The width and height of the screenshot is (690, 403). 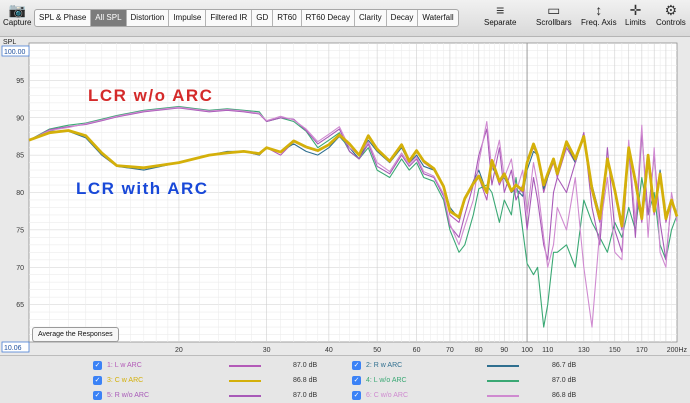 I want to click on separate-label: Separate, so click(x=500, y=22).